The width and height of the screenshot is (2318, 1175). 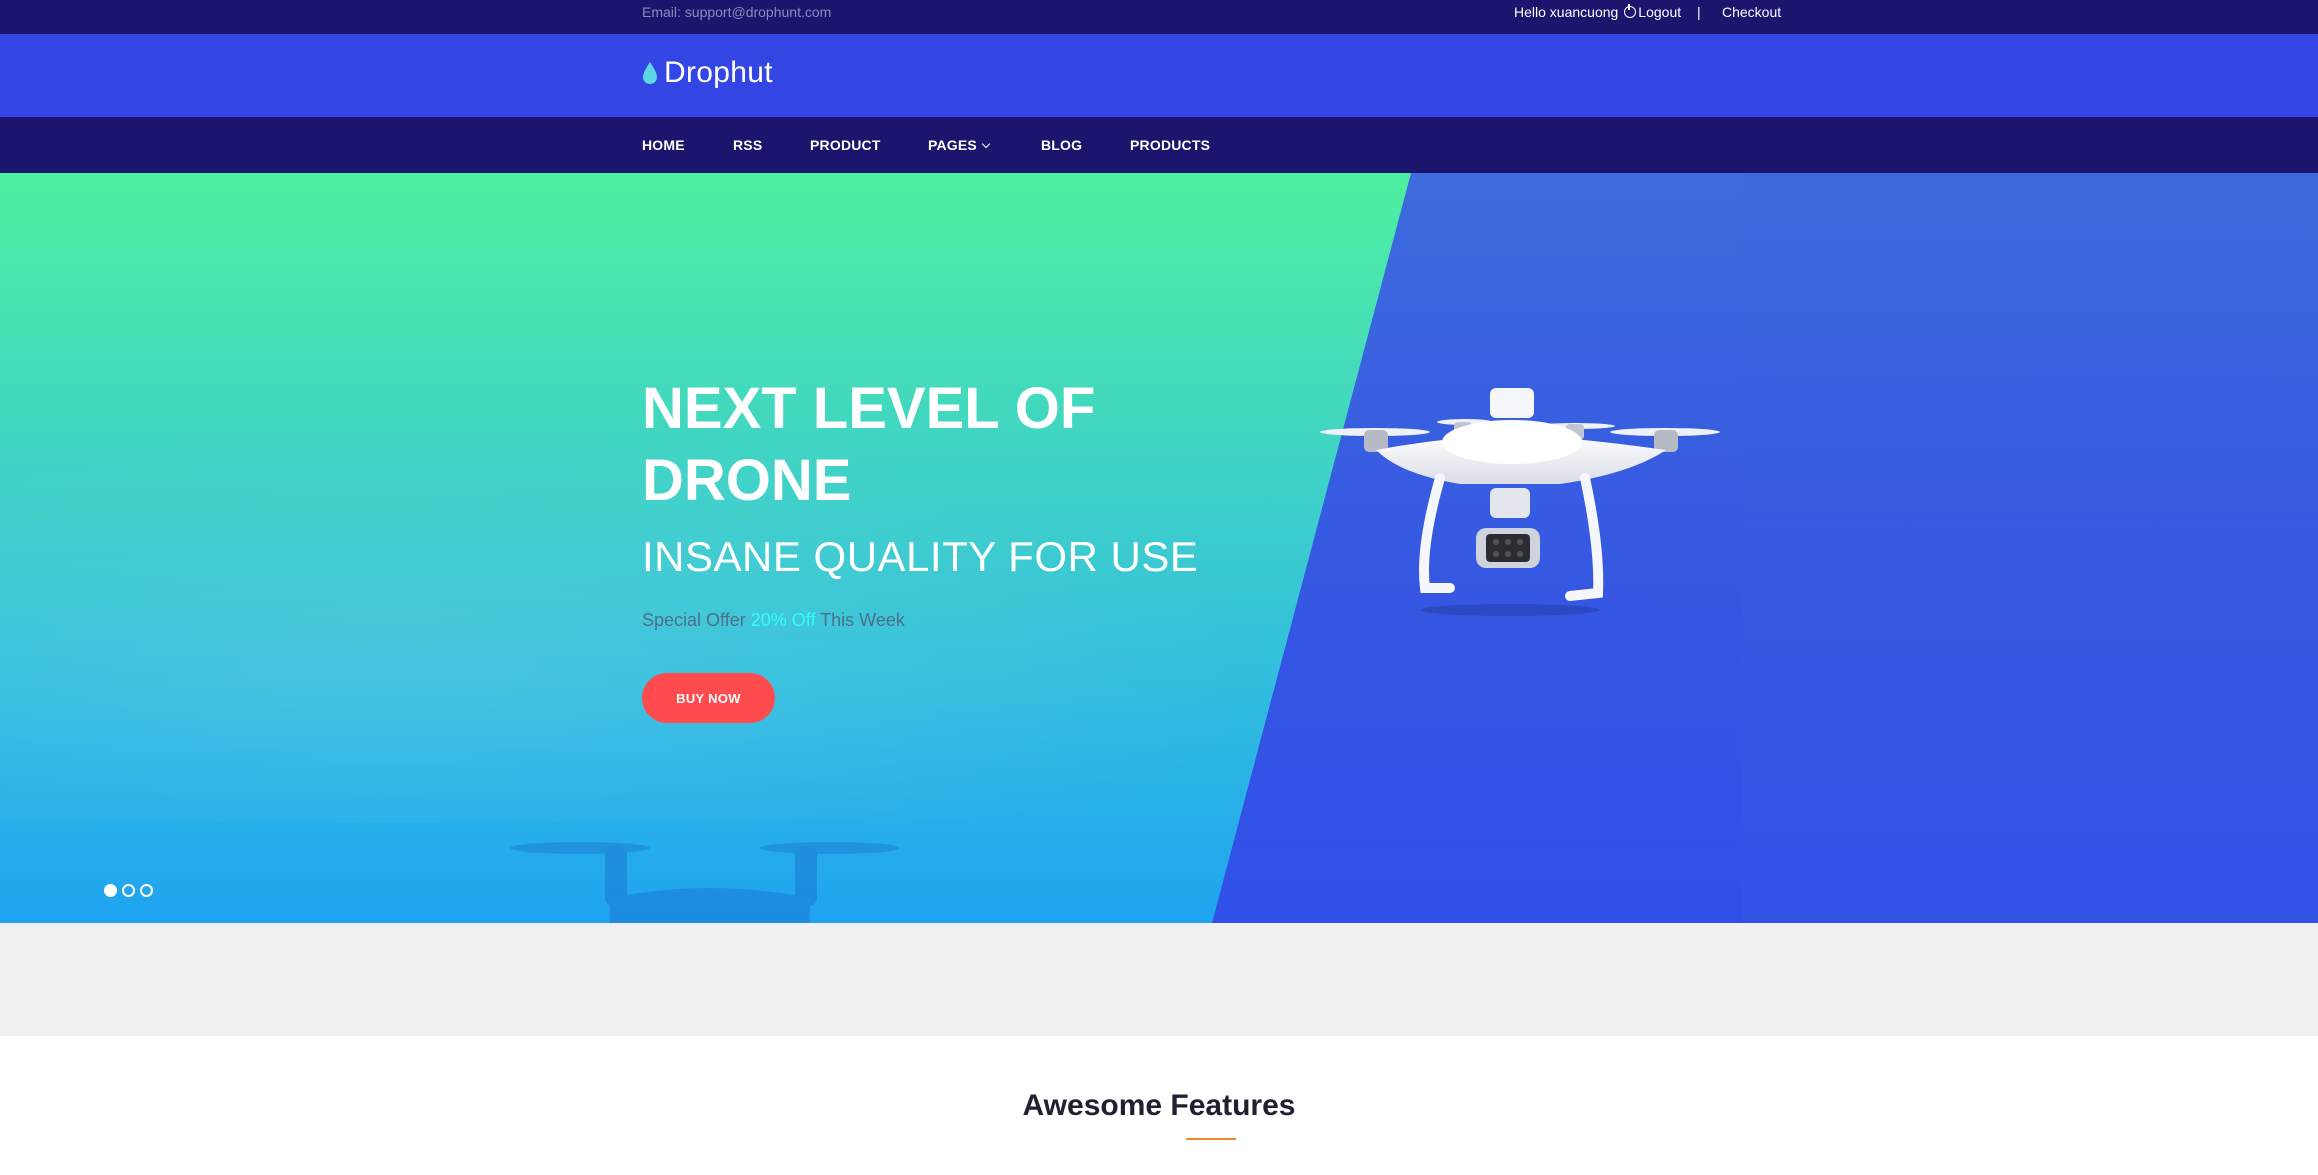 I want to click on nav-product: PRODUCT, so click(x=845, y=145).